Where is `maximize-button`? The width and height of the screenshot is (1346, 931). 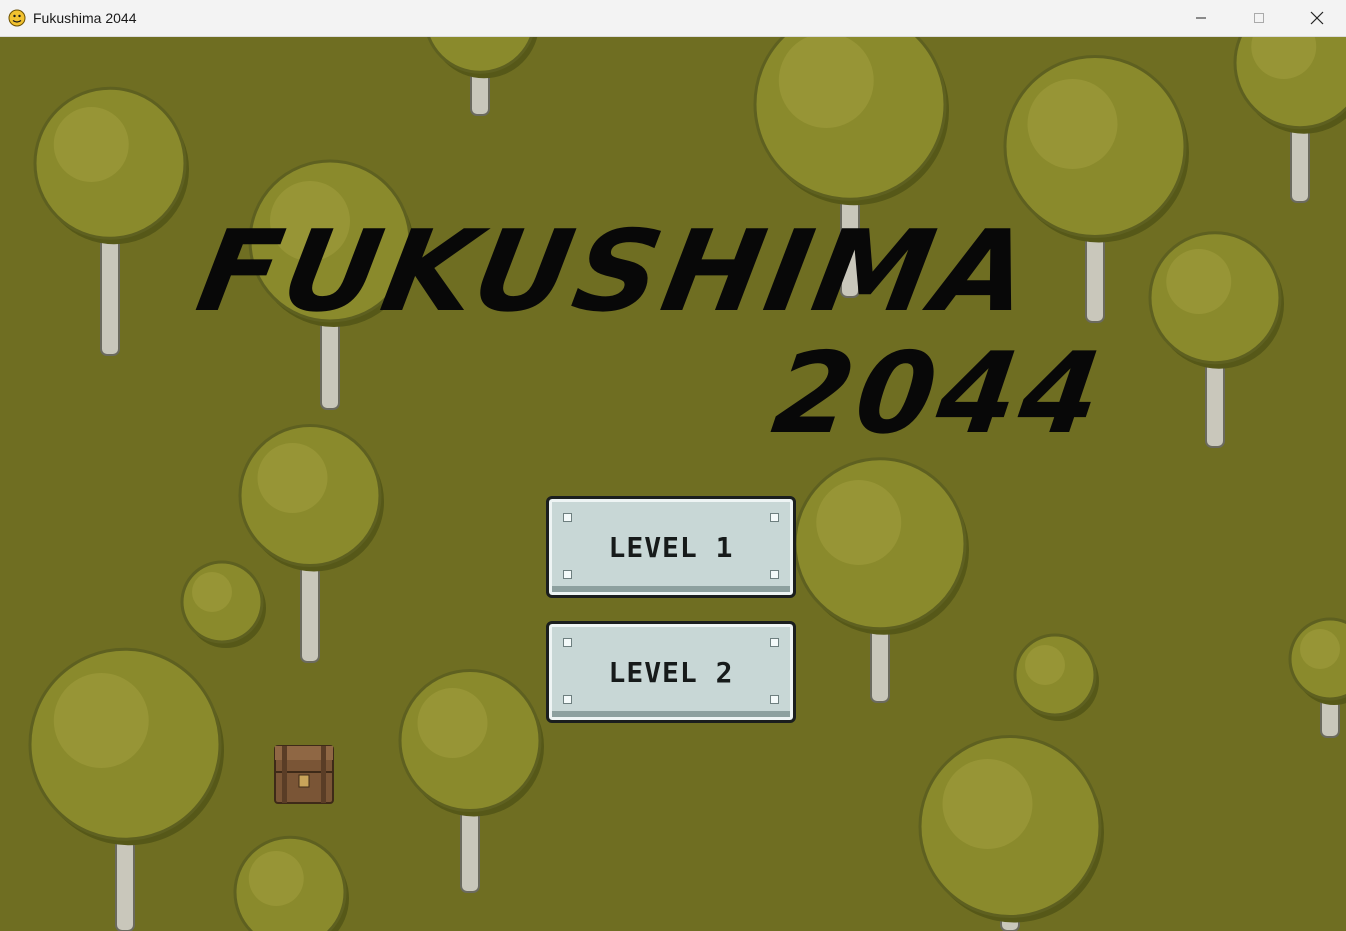 maximize-button is located at coordinates (1259, 18).